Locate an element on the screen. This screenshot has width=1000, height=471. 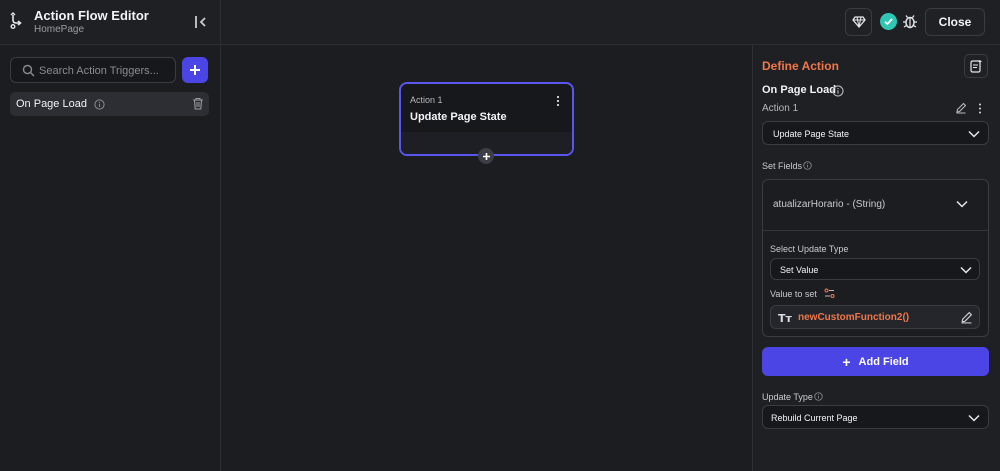
search-box is located at coordinates (93, 70).